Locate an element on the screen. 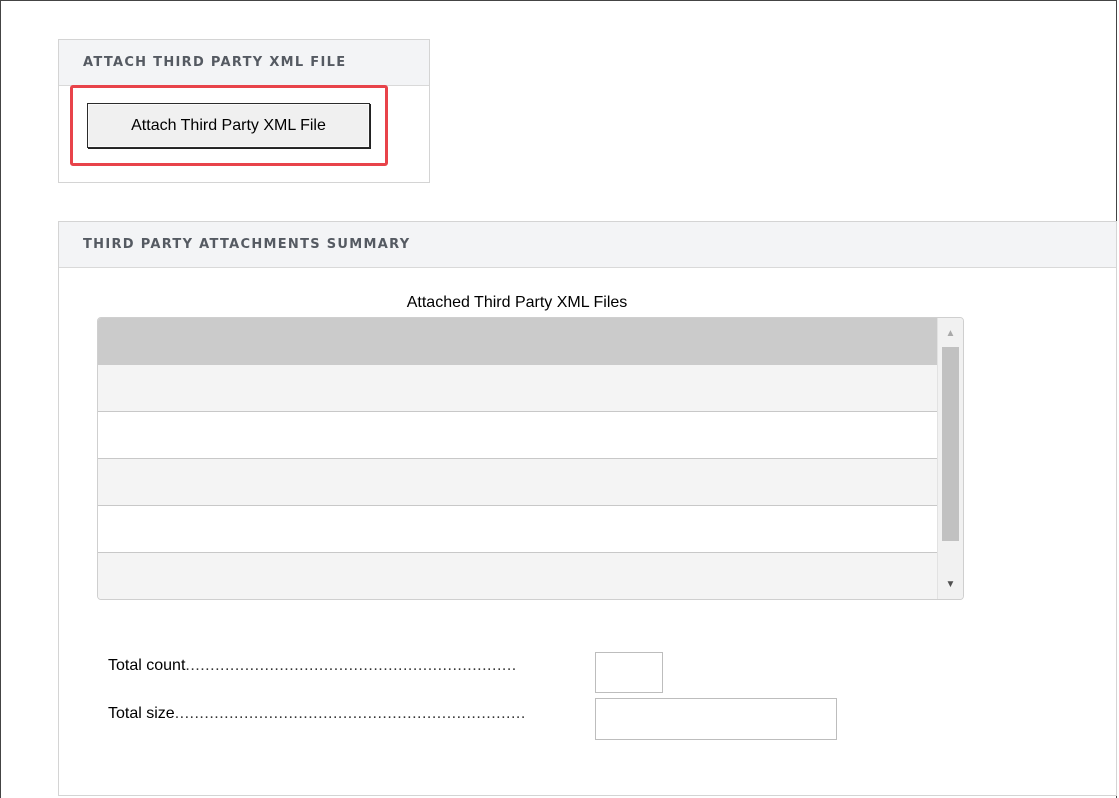  summary-panel-title: THIRD PARTY ATTACHMENTS SUMMARY is located at coordinates (247, 244).